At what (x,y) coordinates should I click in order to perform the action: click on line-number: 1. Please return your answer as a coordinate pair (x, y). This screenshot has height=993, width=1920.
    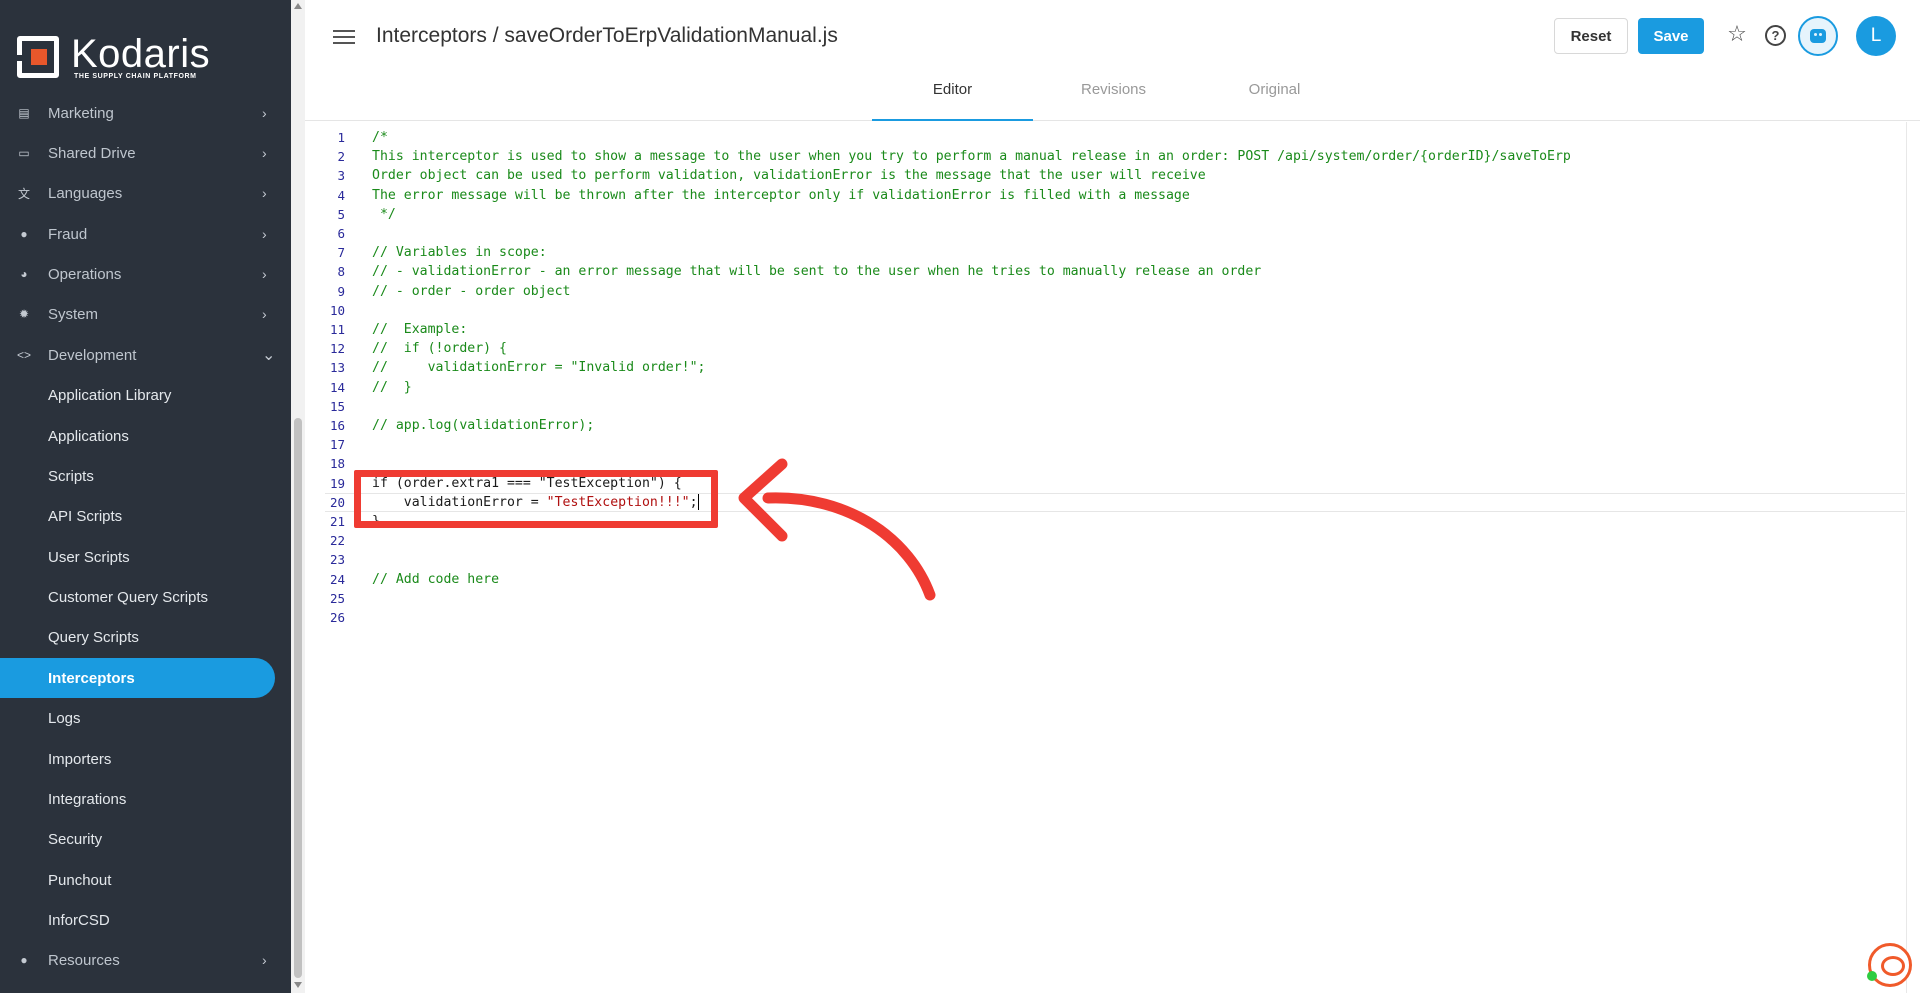
    Looking at the image, I should click on (341, 137).